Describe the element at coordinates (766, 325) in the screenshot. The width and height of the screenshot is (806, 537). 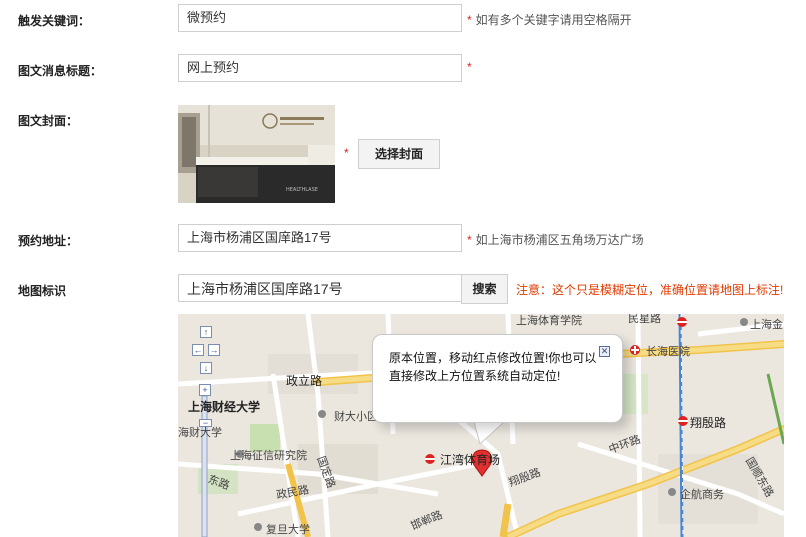
I see `map-label-shangjin: 上海金` at that location.